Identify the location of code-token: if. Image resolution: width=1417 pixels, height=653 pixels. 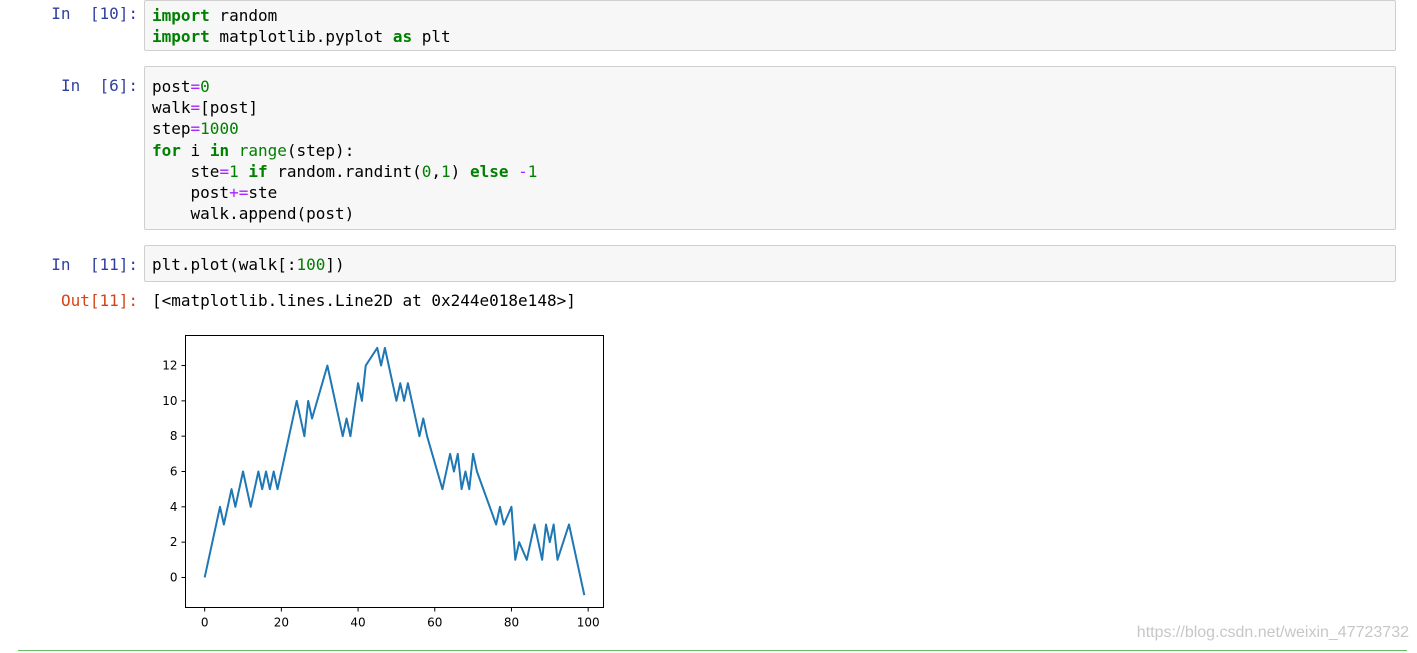
(258, 171).